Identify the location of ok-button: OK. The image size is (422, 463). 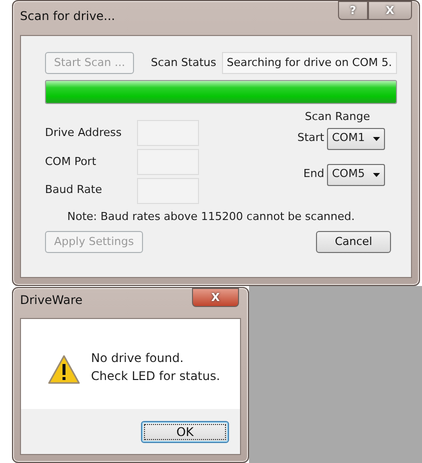
(185, 431).